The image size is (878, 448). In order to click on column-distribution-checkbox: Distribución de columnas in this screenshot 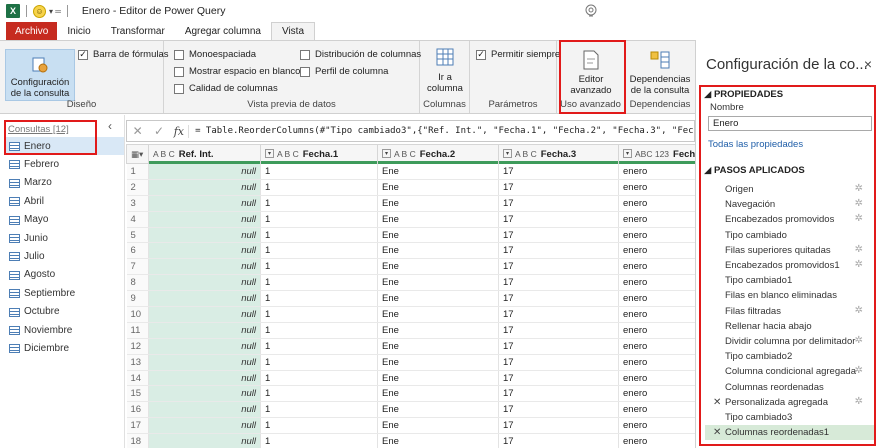, I will do `click(360, 54)`.